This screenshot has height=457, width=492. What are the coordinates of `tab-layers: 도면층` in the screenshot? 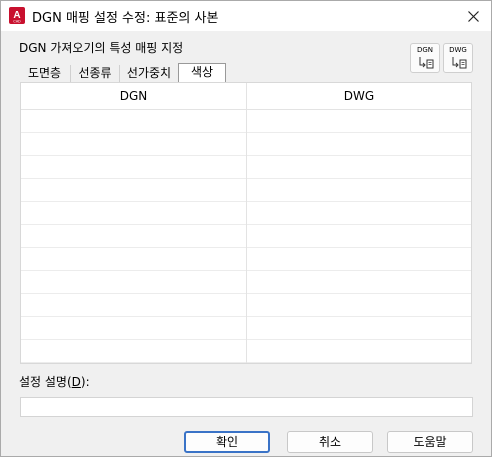 It's located at (45, 73).